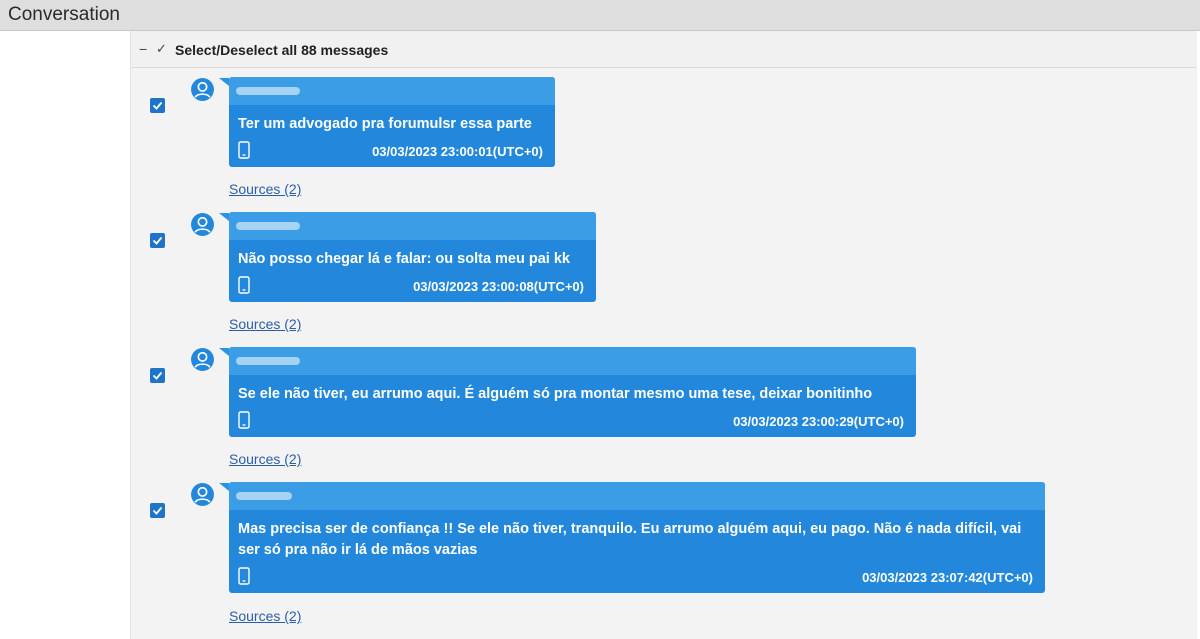 The height and width of the screenshot is (639, 1200). What do you see at coordinates (412, 286) in the screenshot?
I see `message-footer: 03/03/2023 23:00:08(UTC+0)` at bounding box center [412, 286].